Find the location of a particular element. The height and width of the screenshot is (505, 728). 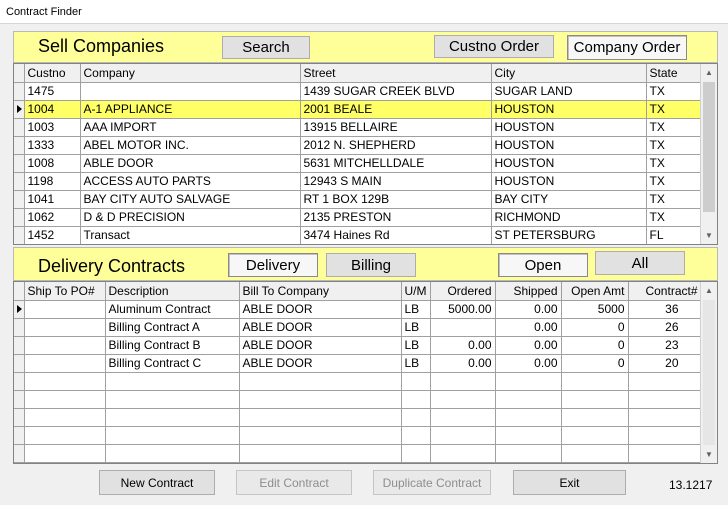

col-custno: Custno is located at coordinates (52, 73).